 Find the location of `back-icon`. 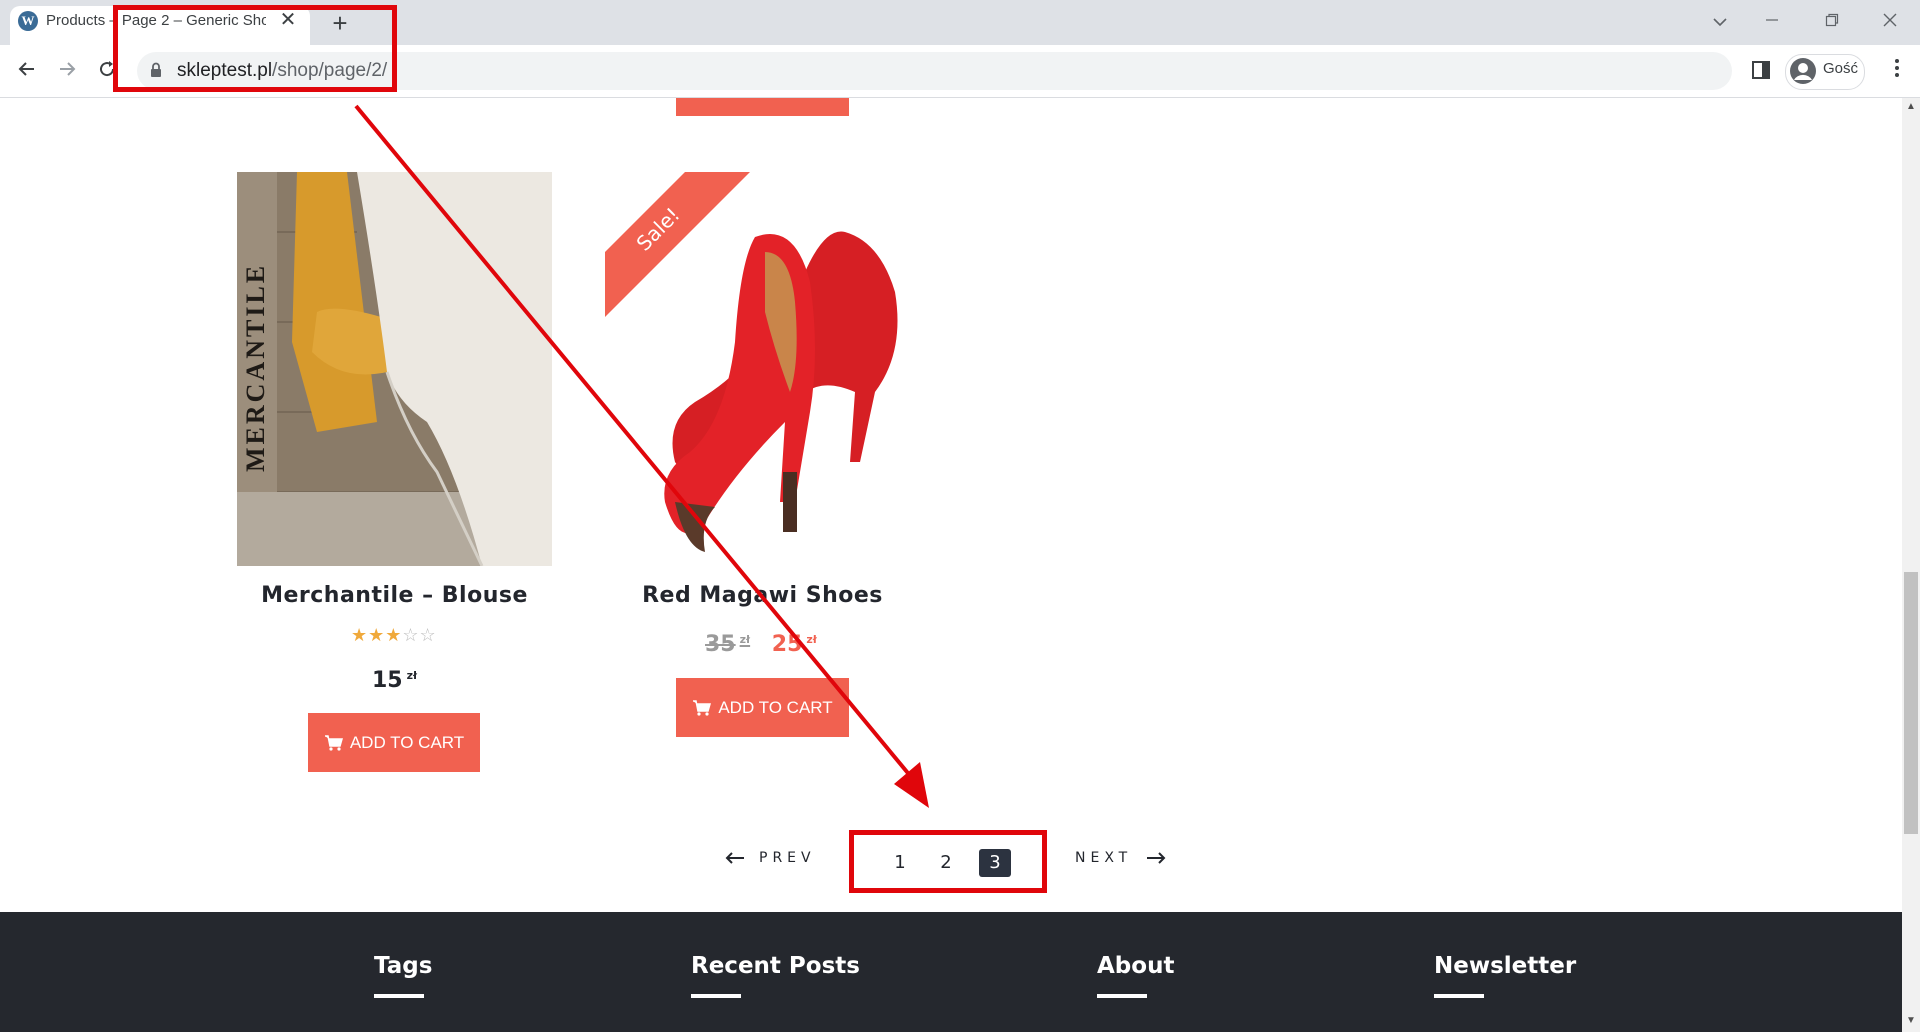

back-icon is located at coordinates (27, 72).